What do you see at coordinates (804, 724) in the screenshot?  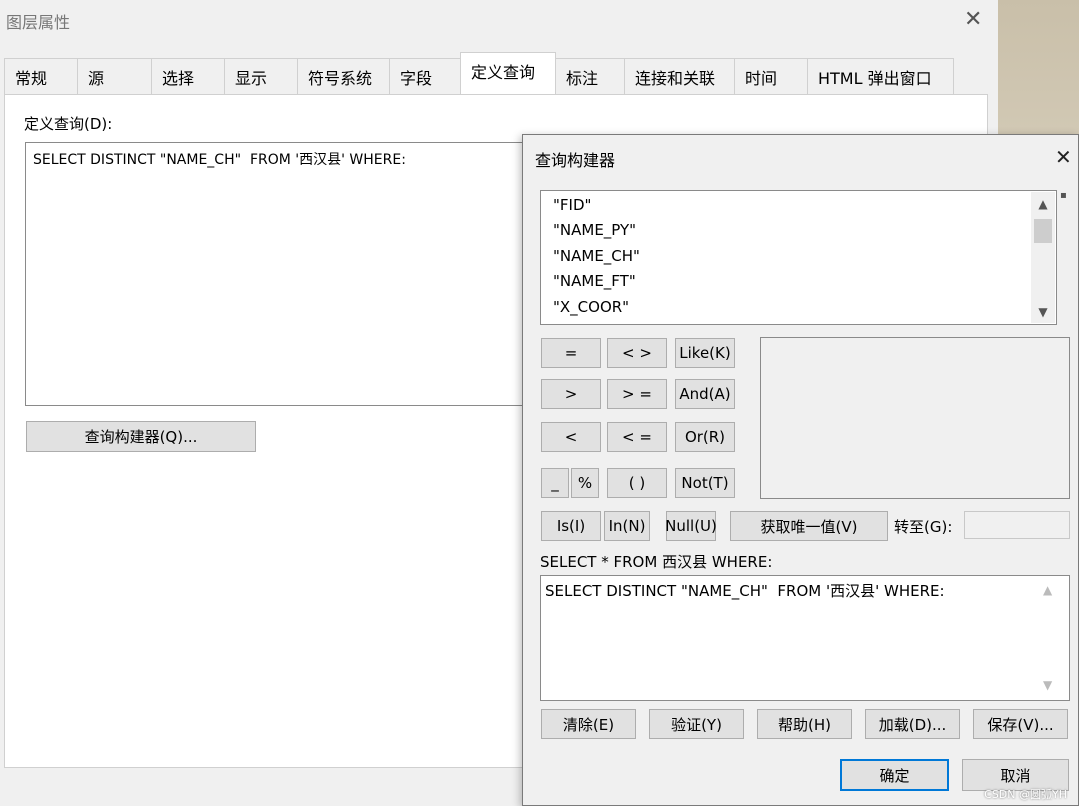 I see `help-button: 帮助(H)` at bounding box center [804, 724].